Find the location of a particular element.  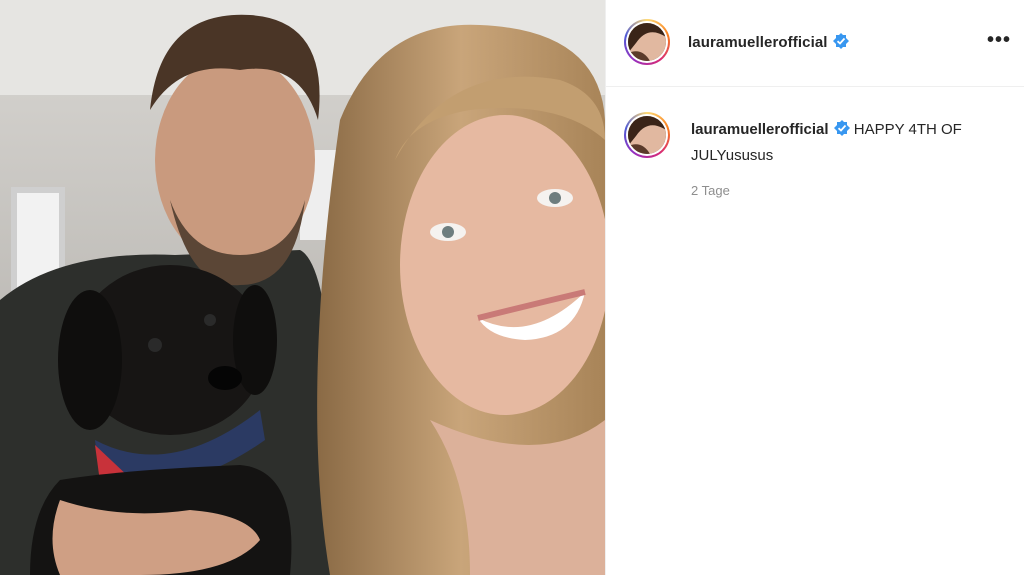

post-header: lauramuellerofficial ••• is located at coordinates (815, 43).